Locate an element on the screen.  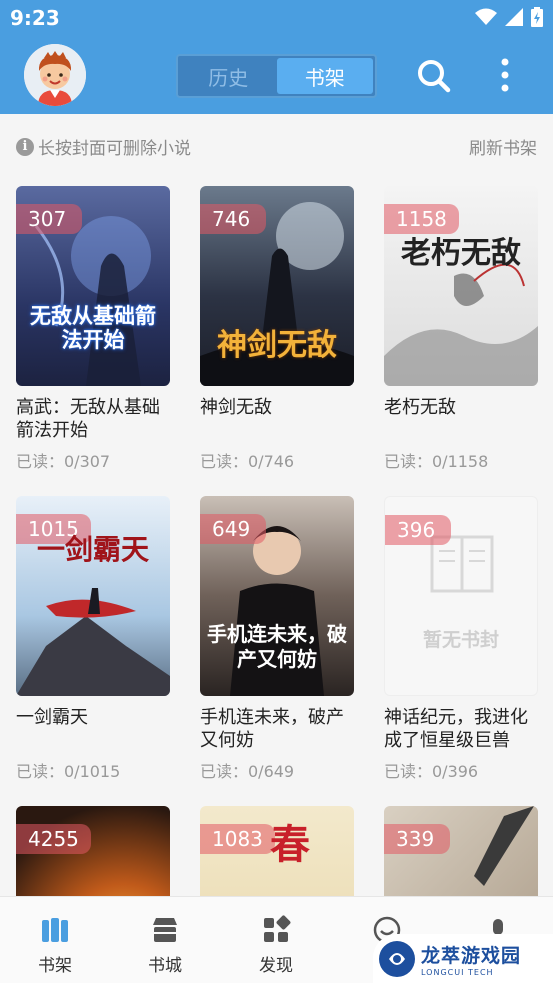
cover-title: 春 is located at coordinates (290, 844).